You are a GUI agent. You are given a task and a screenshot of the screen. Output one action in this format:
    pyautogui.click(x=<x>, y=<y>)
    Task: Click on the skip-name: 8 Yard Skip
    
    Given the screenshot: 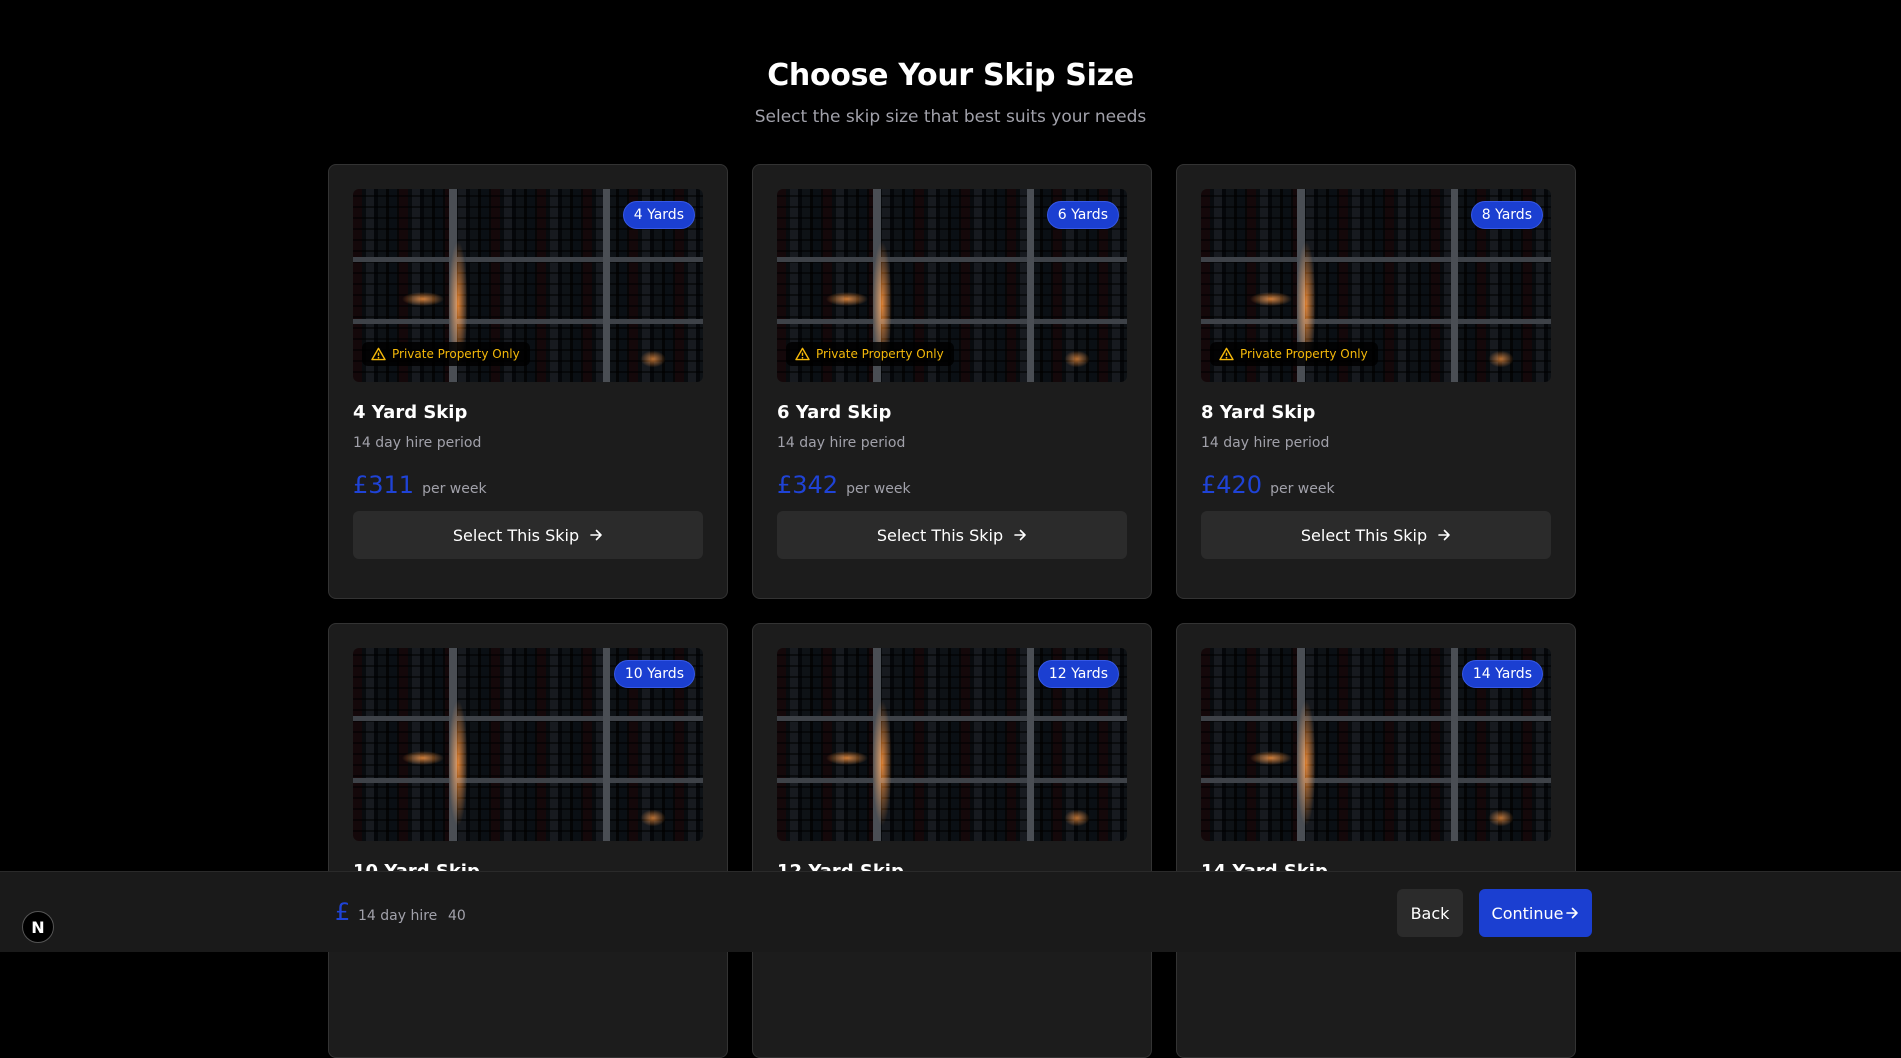 What is the action you would take?
    pyautogui.click(x=1258, y=412)
    